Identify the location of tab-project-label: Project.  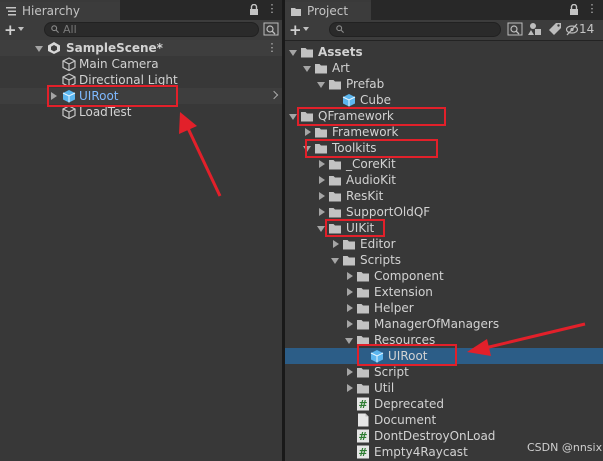
(328, 11).